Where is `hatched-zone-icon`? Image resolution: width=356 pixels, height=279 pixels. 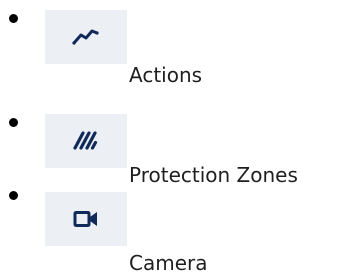 hatched-zone-icon is located at coordinates (85, 140).